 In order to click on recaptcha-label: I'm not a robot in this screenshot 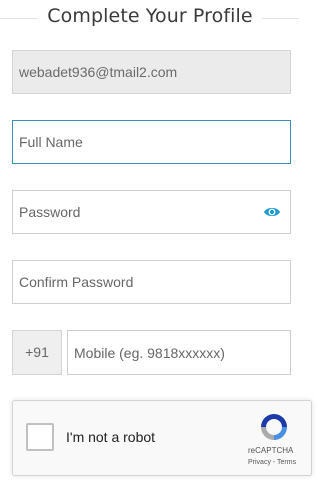, I will do `click(111, 437)`.